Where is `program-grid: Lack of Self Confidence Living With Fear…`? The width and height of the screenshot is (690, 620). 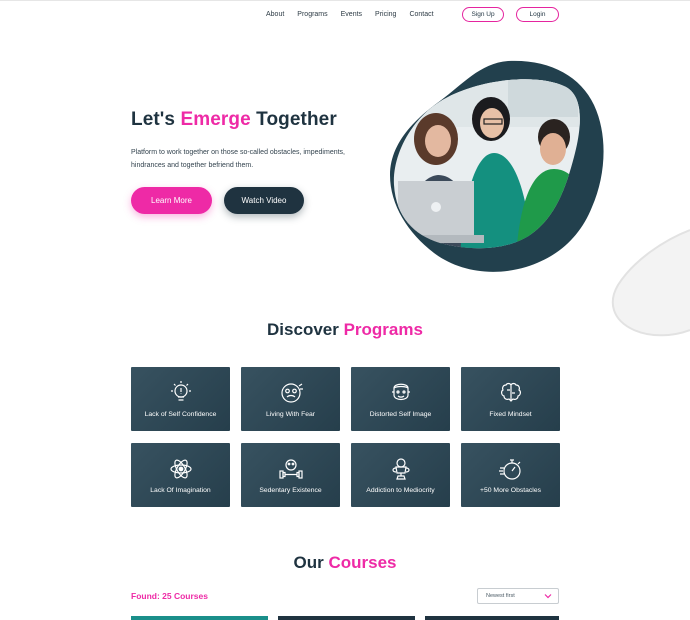 program-grid: Lack of Self Confidence Living With Fear… is located at coordinates (345, 437).